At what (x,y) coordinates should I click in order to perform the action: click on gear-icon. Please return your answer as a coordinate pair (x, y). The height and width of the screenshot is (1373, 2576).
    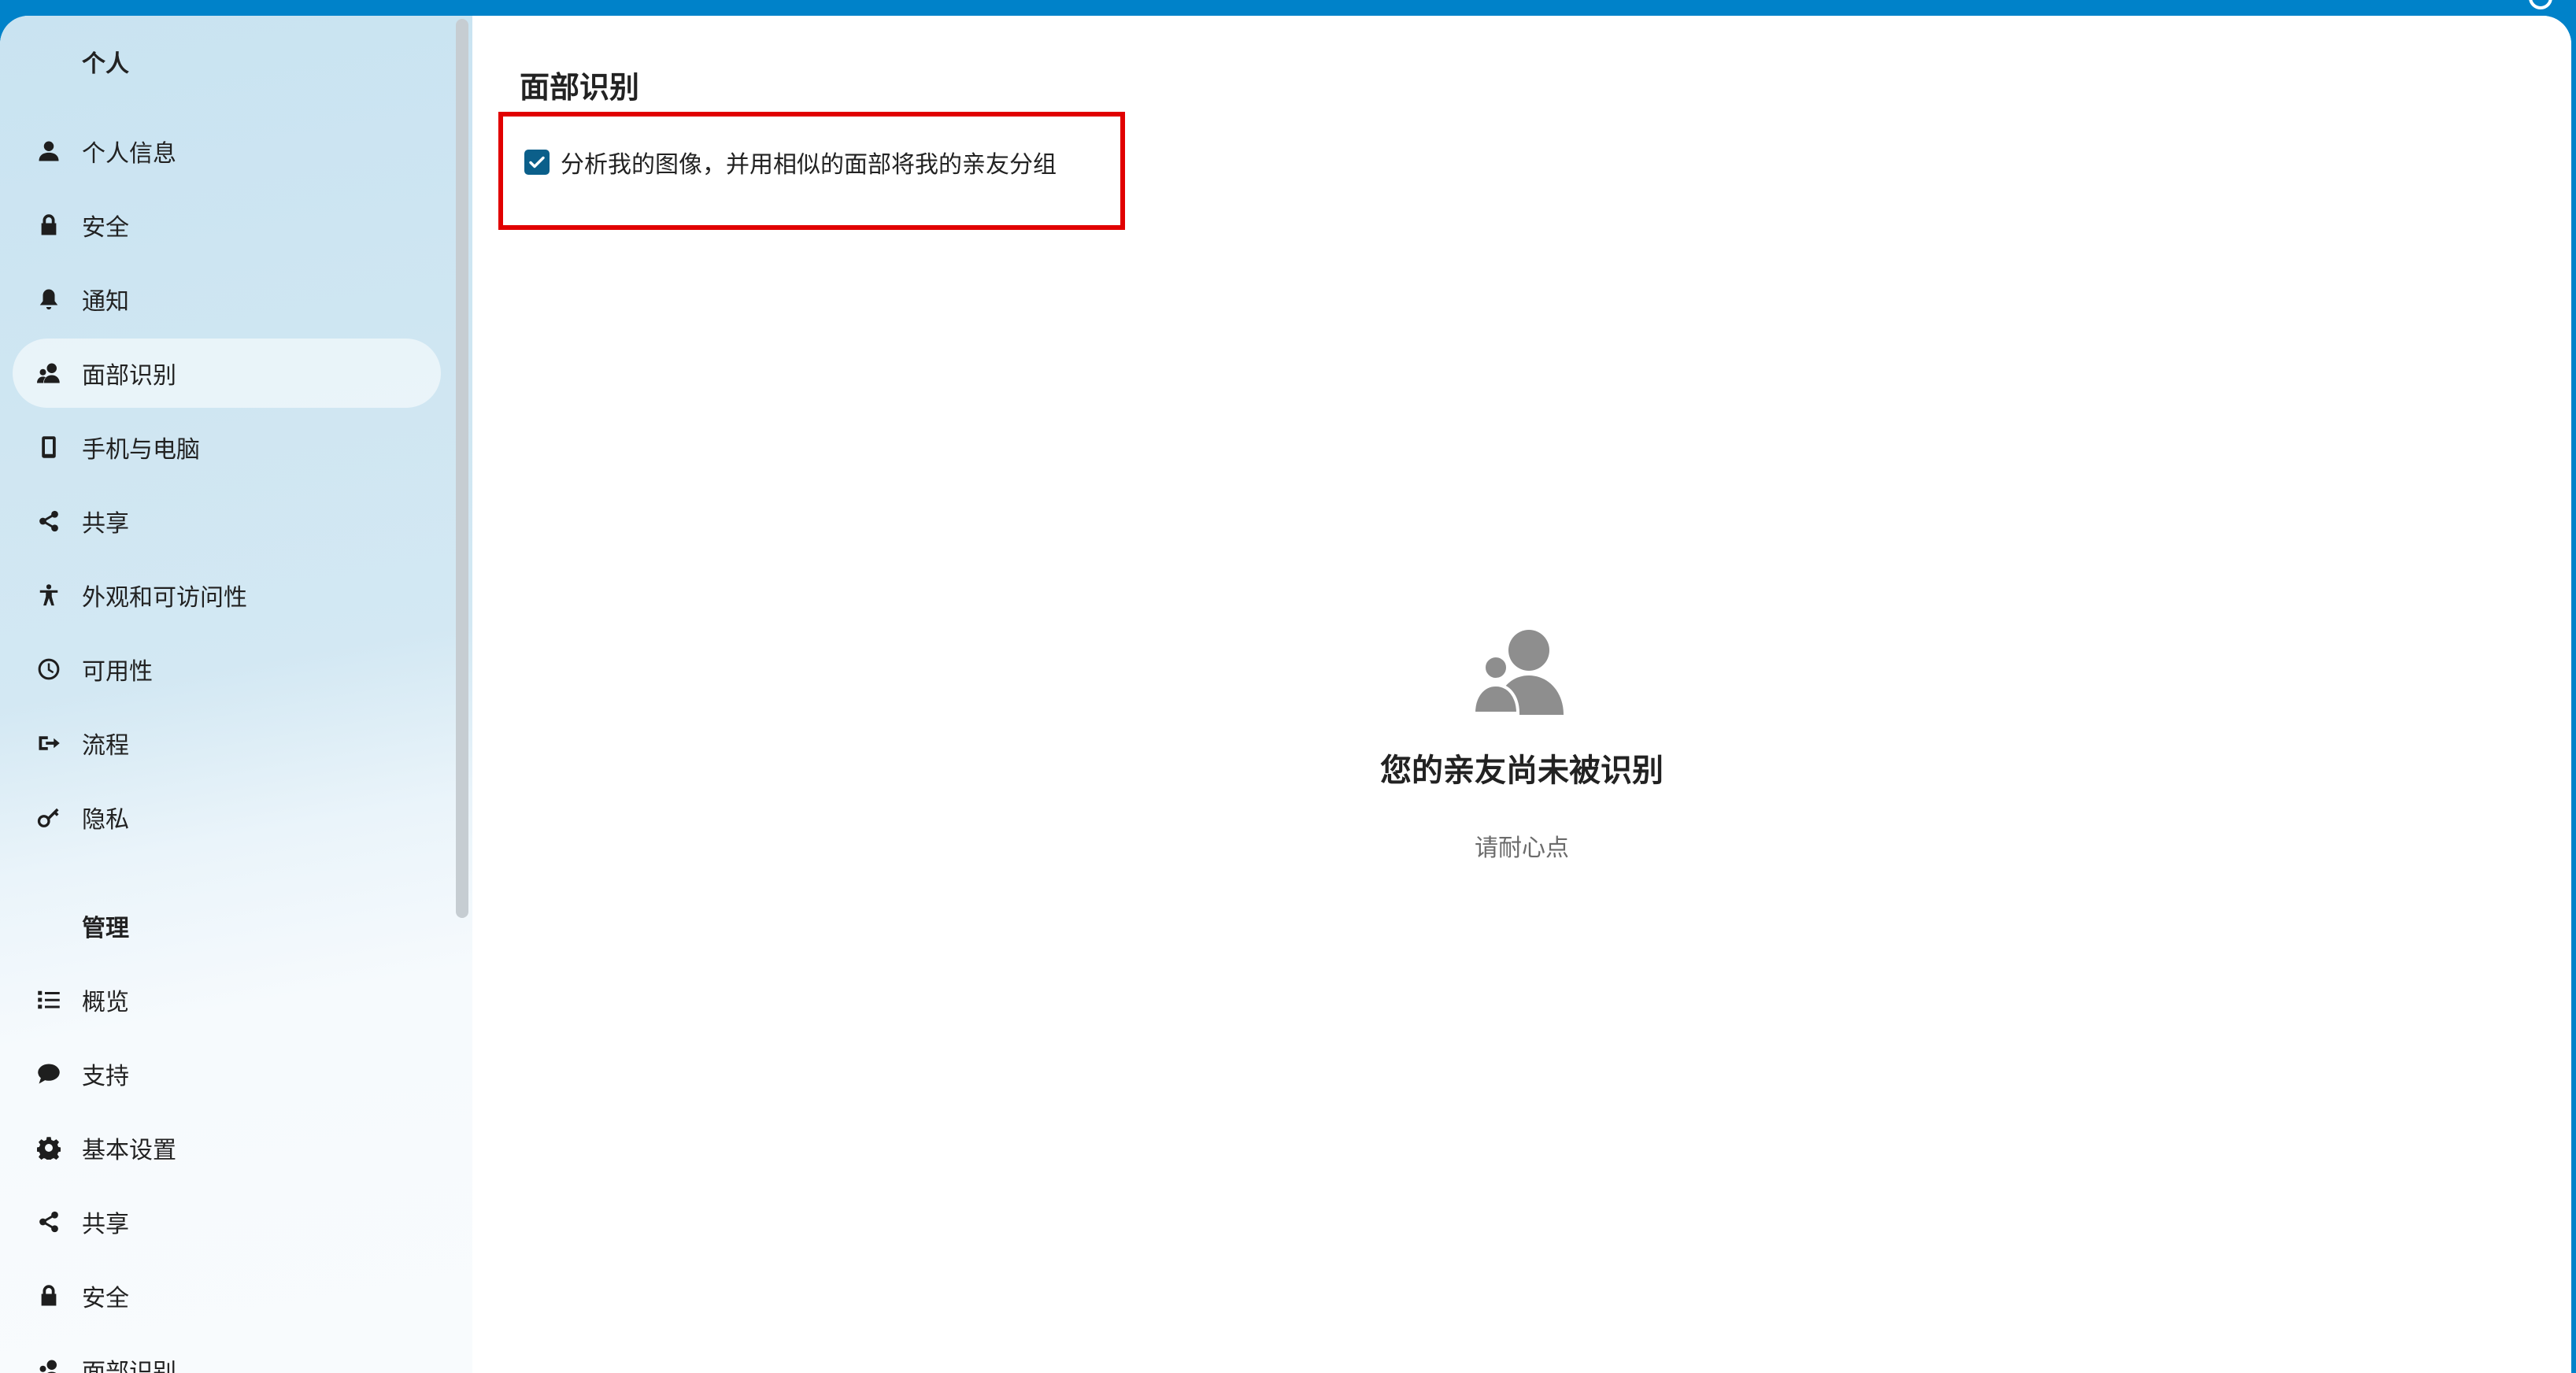
    Looking at the image, I should click on (48, 1147).